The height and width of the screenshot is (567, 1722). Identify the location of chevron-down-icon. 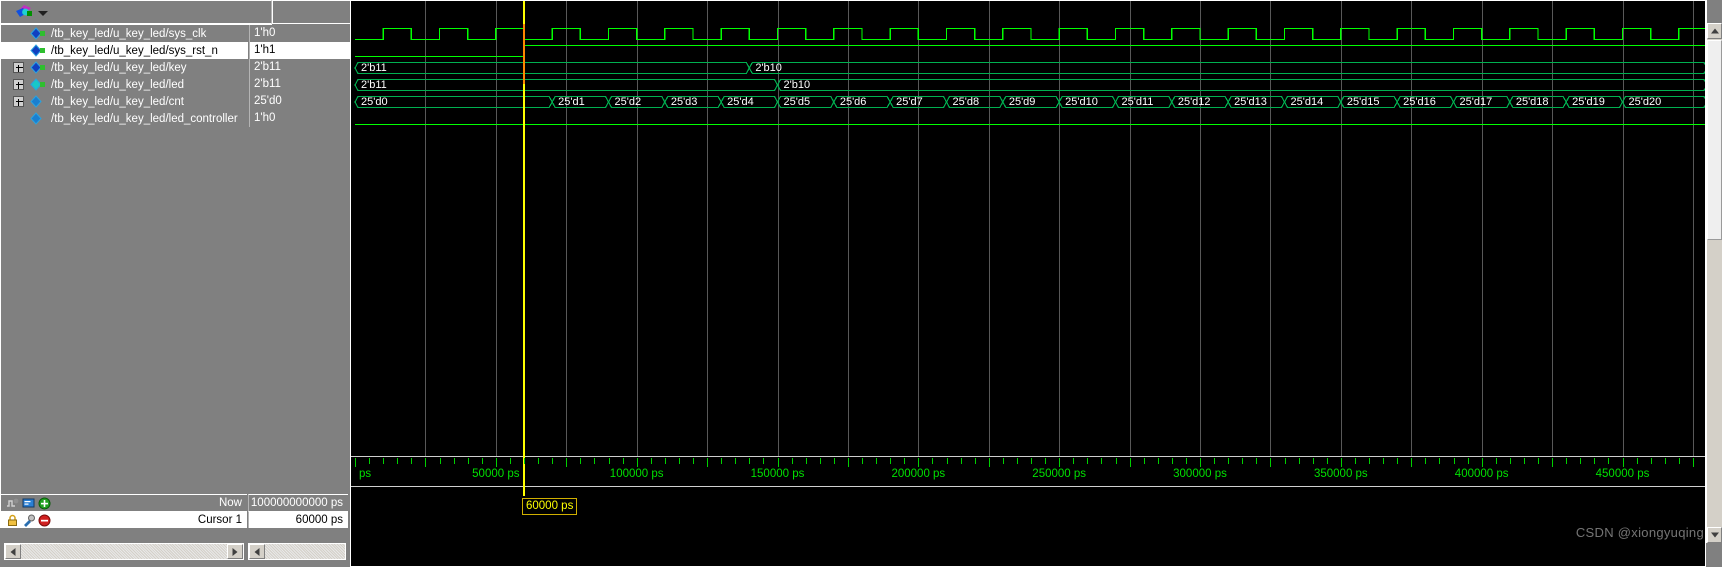
(43, 13).